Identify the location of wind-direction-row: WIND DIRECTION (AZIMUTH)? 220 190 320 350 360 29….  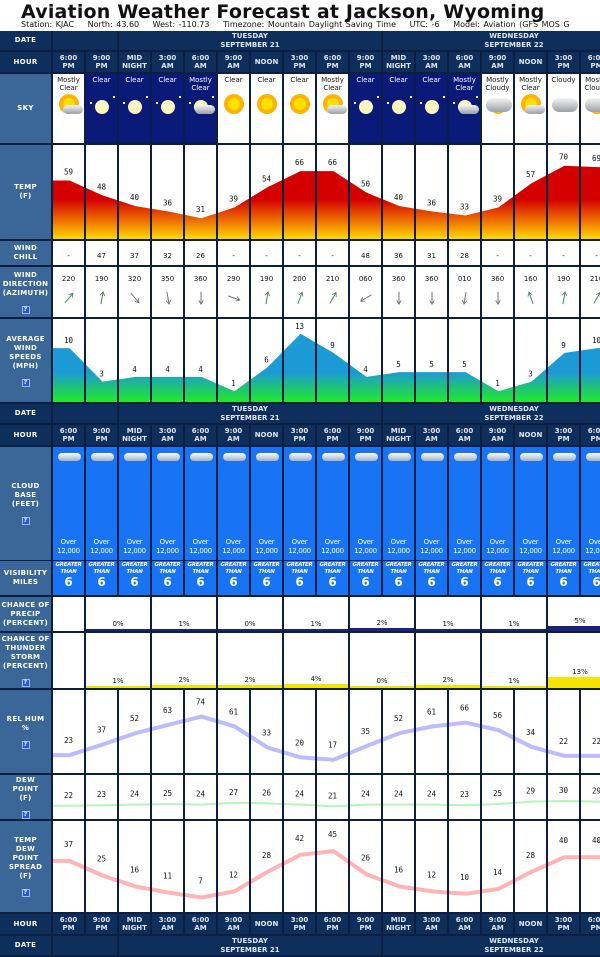
(300, 293).